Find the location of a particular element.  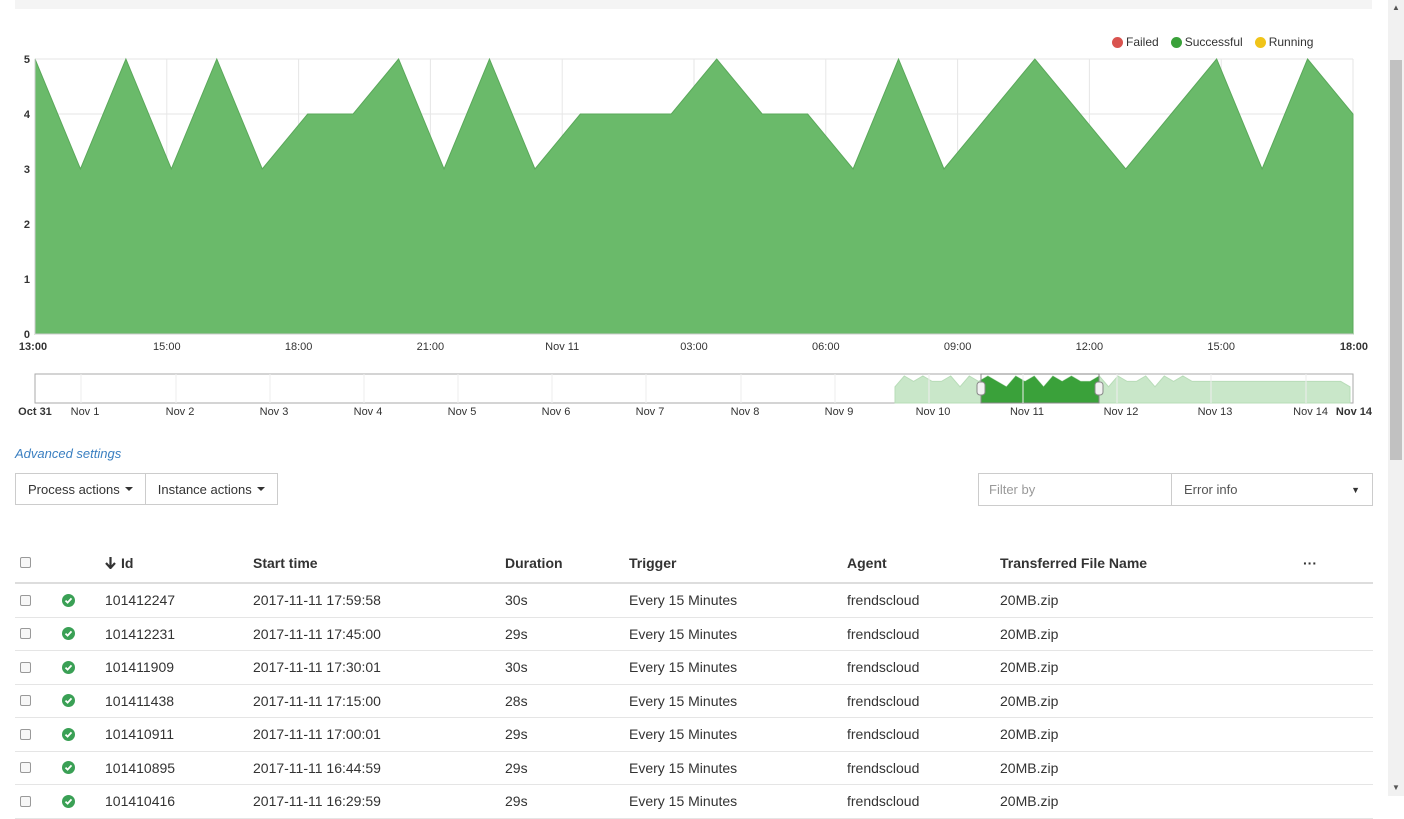

scroll-down-arrow-icon: ▼ is located at coordinates (1396, 788).